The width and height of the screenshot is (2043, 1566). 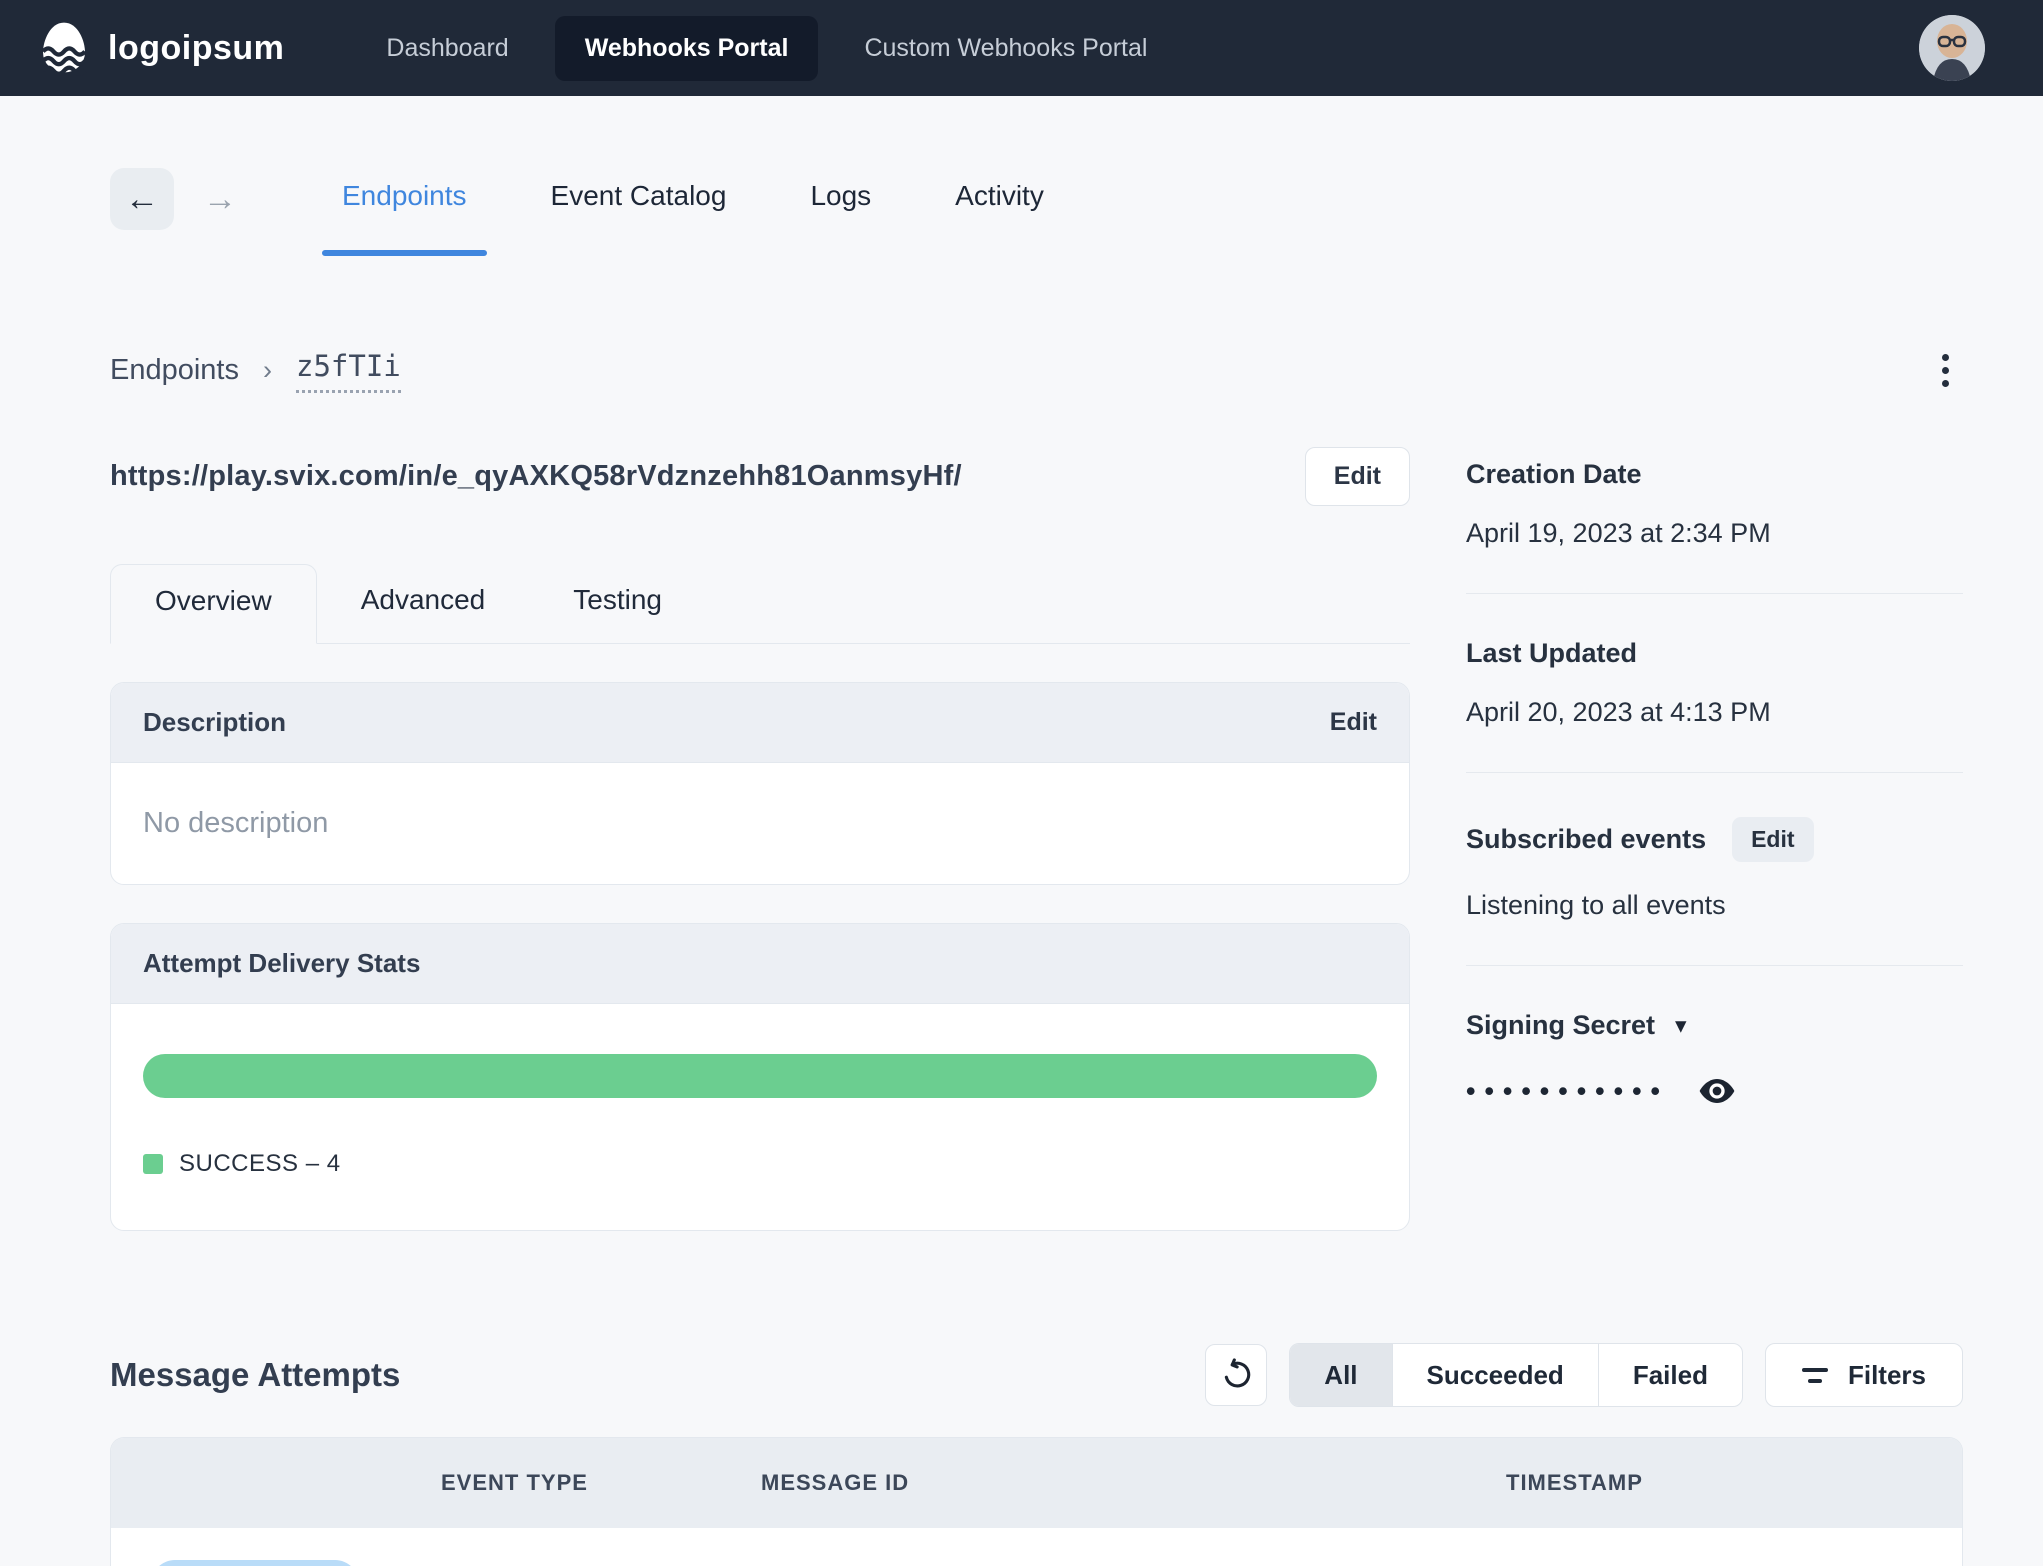 What do you see at coordinates (1036, 1483) in the screenshot?
I see `table-header-row: EVENT TYPE MESSAGE ID TIMESTAMP` at bounding box center [1036, 1483].